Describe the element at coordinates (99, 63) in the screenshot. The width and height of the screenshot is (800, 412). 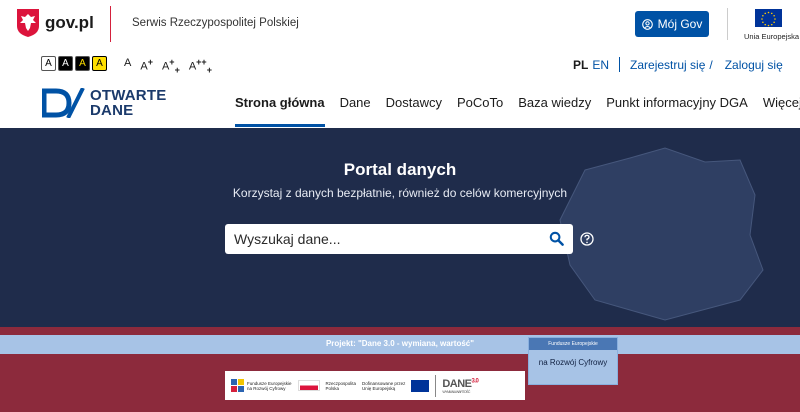
I see `contrast-yellow-black-button: A` at that location.